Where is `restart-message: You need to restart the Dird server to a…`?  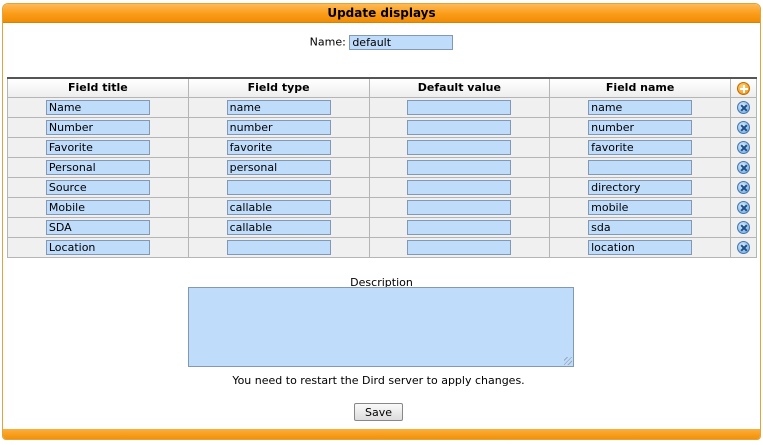
restart-message: You need to restart the Dird server to a… is located at coordinates (378, 380).